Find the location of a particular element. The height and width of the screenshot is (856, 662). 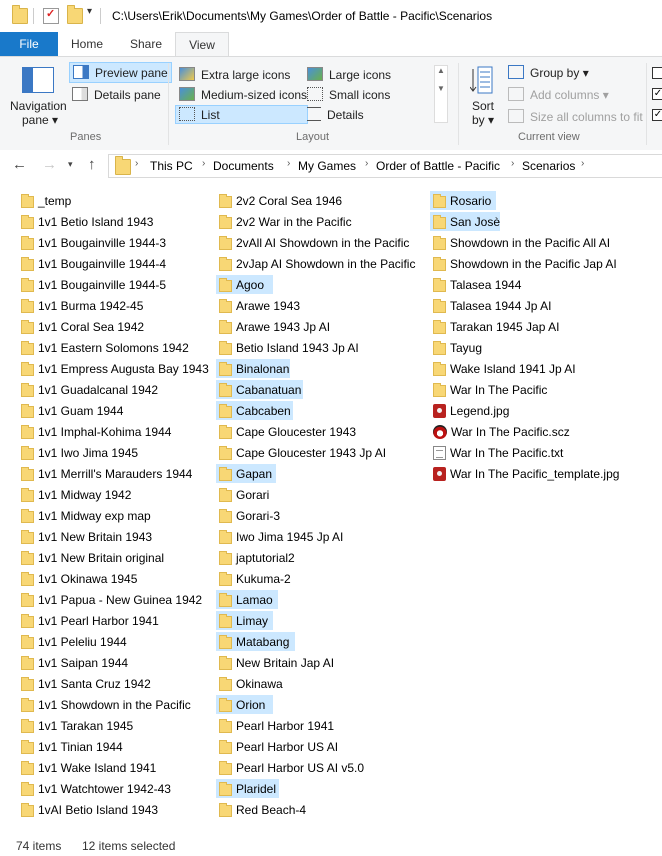

folder-item: Okinawa is located at coordinates (249, 683).